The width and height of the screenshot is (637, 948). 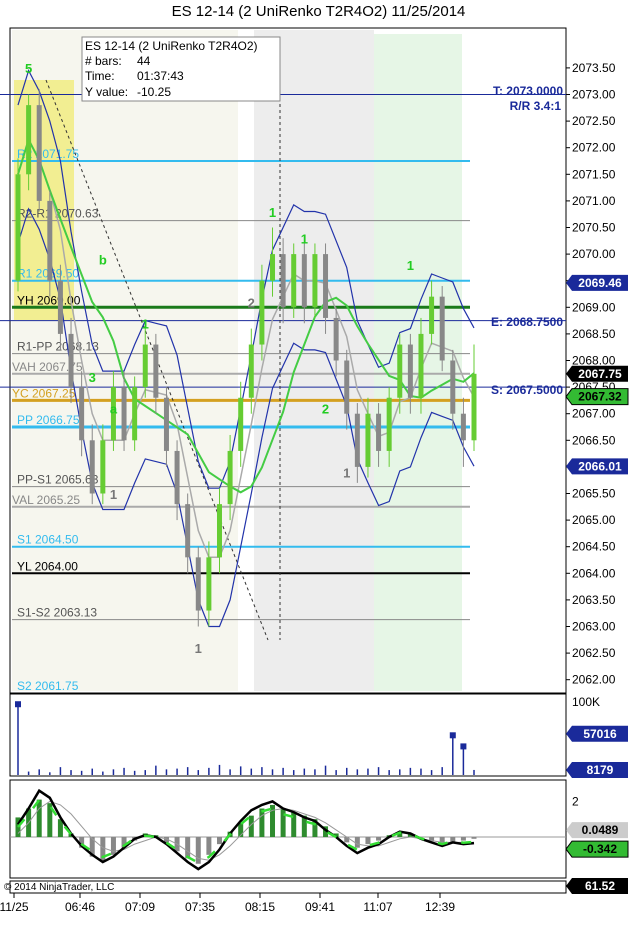 I want to click on target-label: T: 2073.0000, so click(x=528, y=91).